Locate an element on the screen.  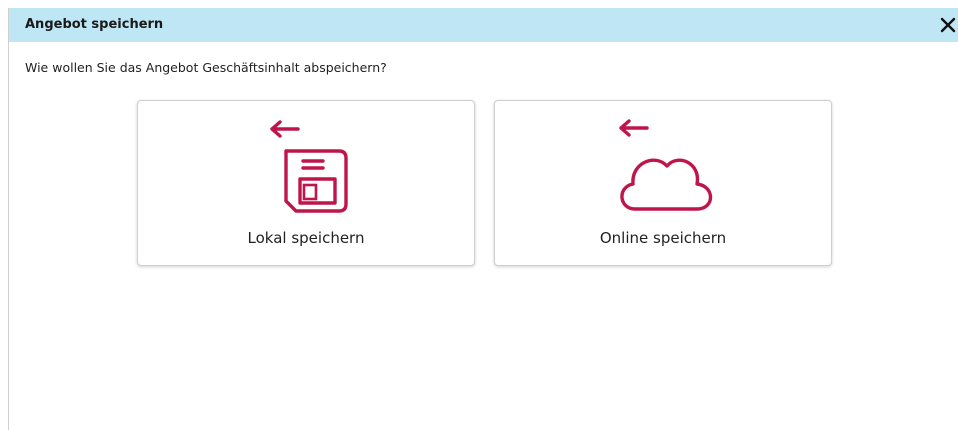
dialog-title: Angebot speichern is located at coordinates (94, 24).